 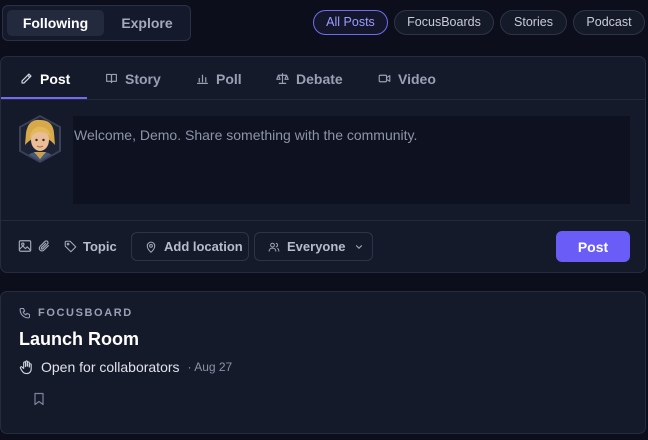 What do you see at coordinates (40, 139) in the screenshot?
I see `user-avatar` at bounding box center [40, 139].